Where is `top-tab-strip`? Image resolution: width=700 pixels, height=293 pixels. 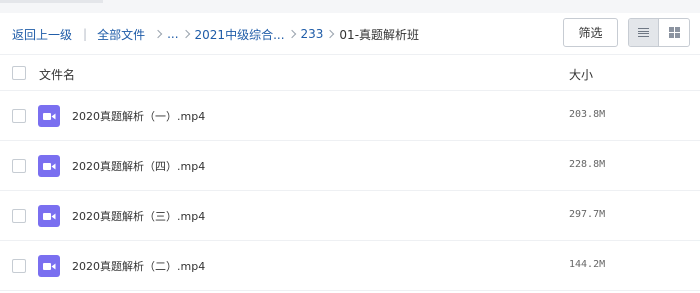 top-tab-strip is located at coordinates (350, 6).